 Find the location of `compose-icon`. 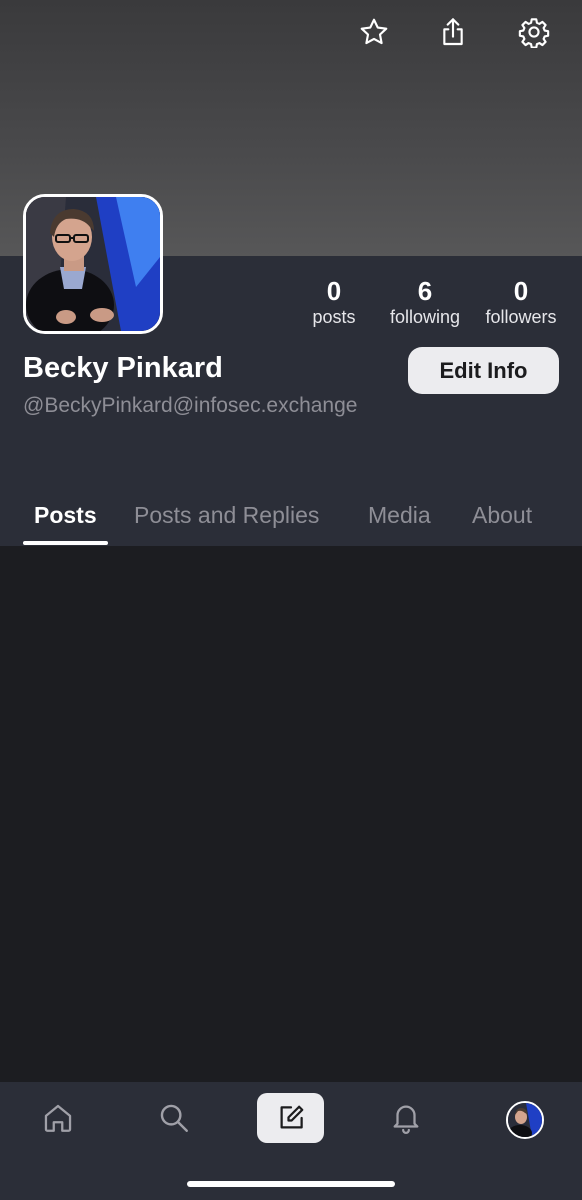

compose-icon is located at coordinates (291, 1117).